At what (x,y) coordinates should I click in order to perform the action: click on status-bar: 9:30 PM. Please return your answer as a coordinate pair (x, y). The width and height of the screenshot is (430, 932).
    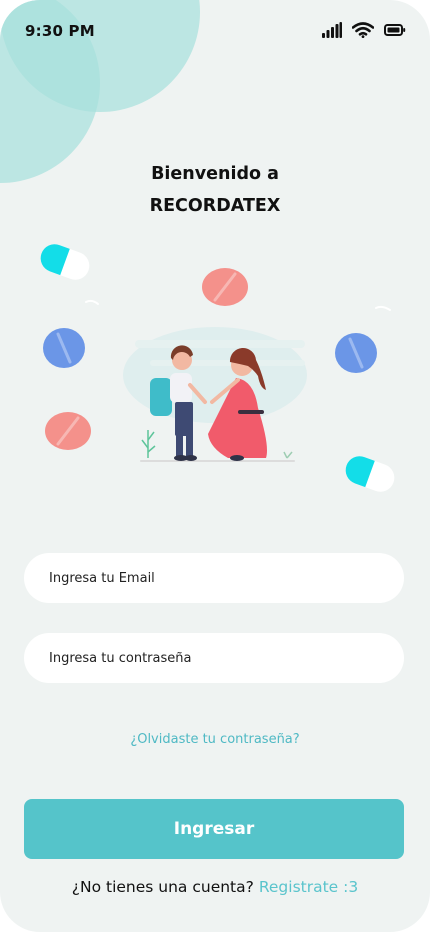
    Looking at the image, I should click on (215, 32).